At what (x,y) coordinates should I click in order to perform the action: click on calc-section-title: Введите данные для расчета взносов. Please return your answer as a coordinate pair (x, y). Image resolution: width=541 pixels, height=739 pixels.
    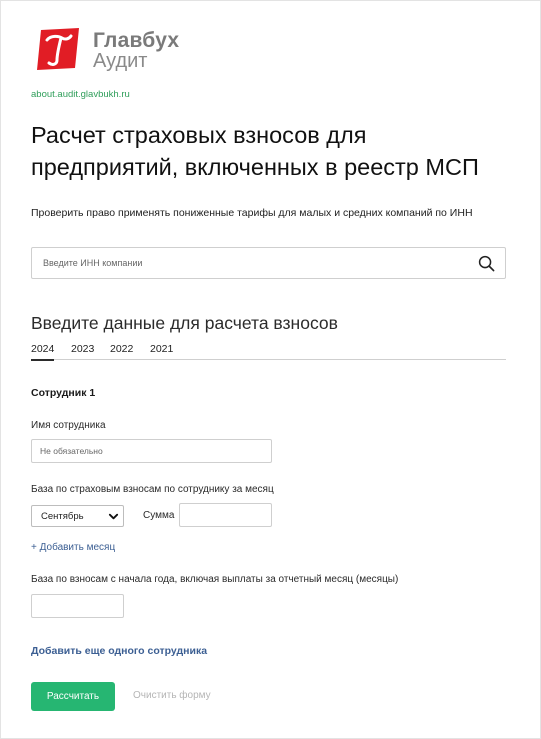
    Looking at the image, I should click on (184, 323).